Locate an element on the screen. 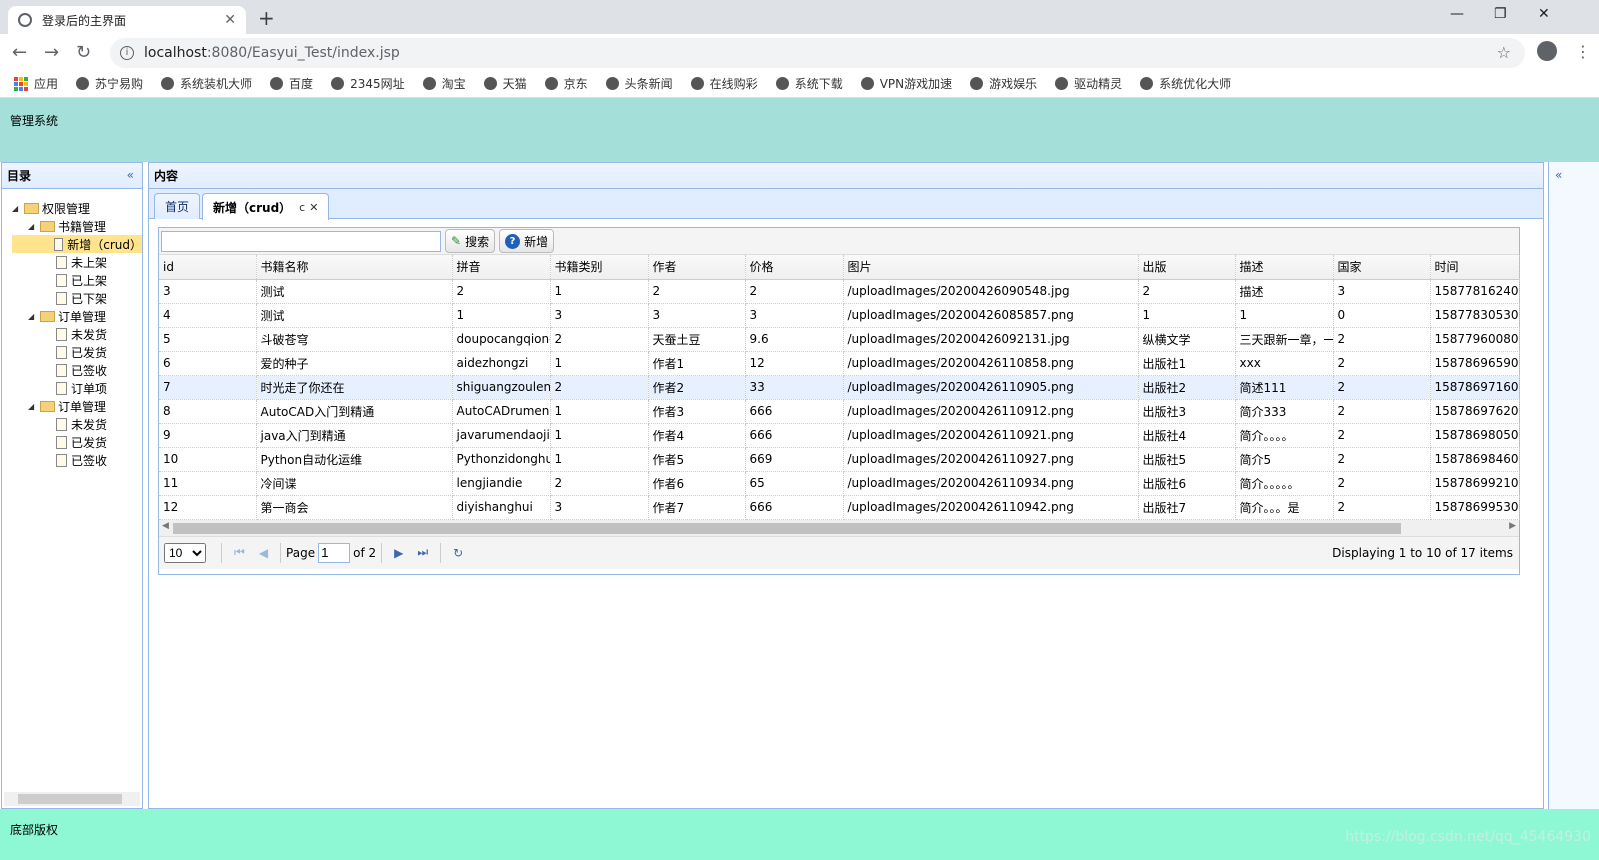  bookmark-item: 驱动精灵 is located at coordinates (1088, 83).